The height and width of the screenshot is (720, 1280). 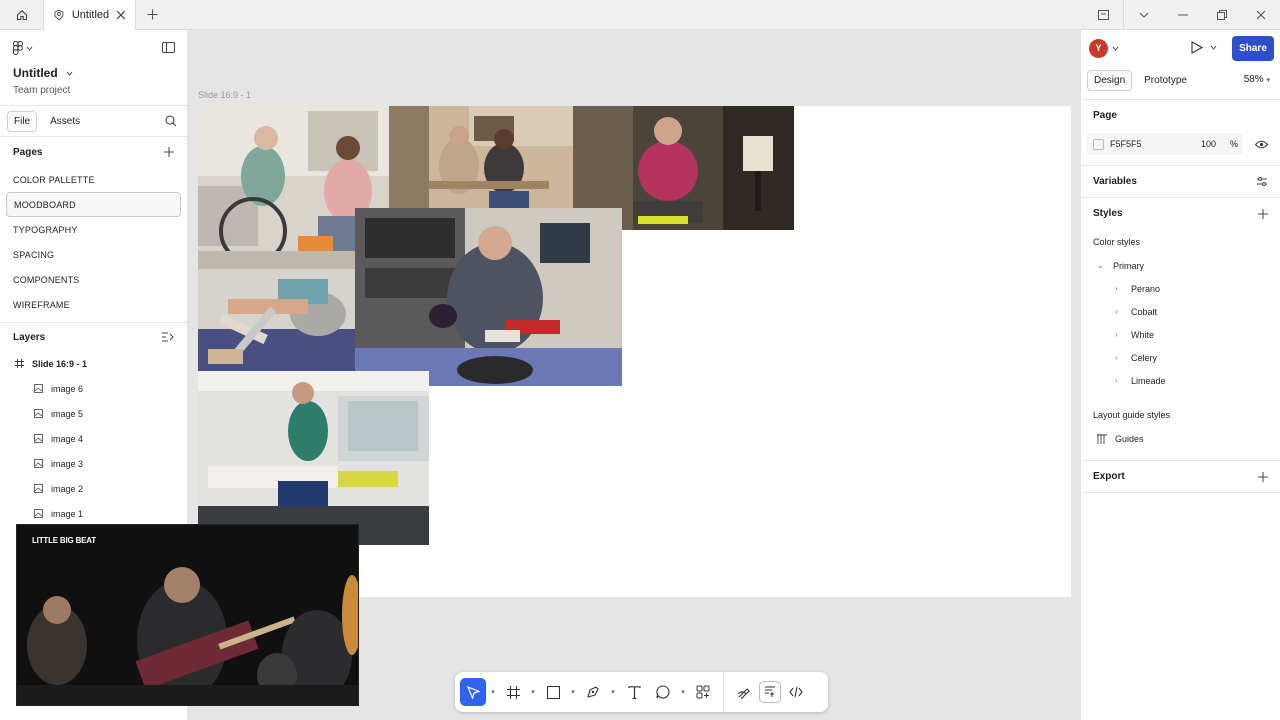 I want to click on minimize-button, so click(x=1182, y=15).